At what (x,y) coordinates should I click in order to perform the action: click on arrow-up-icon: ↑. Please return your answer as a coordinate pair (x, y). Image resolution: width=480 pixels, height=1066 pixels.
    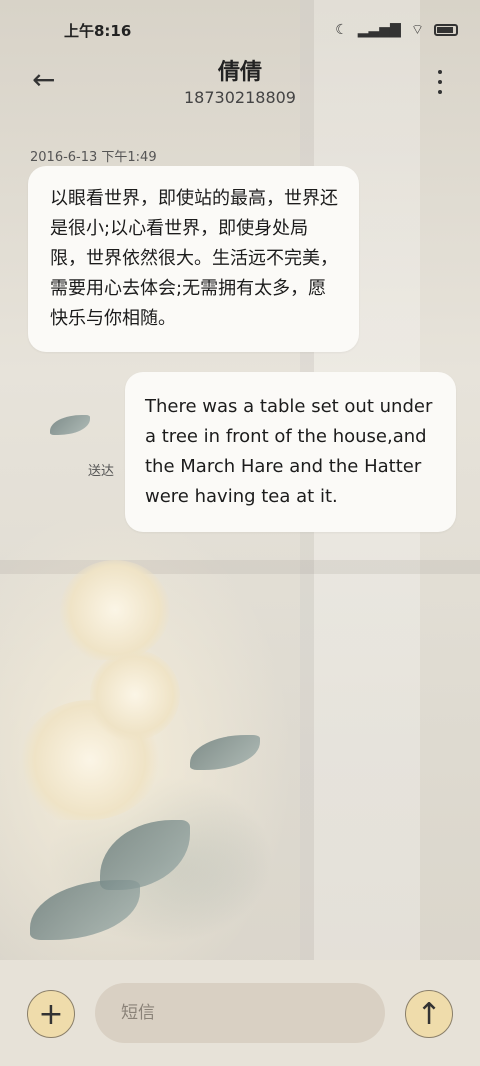
    Looking at the image, I should click on (429, 1014).